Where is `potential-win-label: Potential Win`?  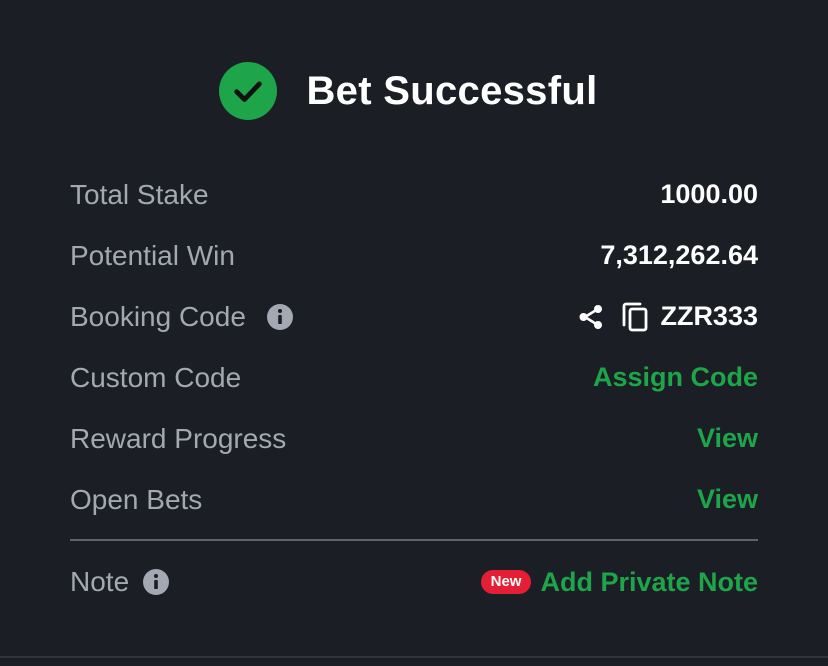
potential-win-label: Potential Win is located at coordinates (152, 255).